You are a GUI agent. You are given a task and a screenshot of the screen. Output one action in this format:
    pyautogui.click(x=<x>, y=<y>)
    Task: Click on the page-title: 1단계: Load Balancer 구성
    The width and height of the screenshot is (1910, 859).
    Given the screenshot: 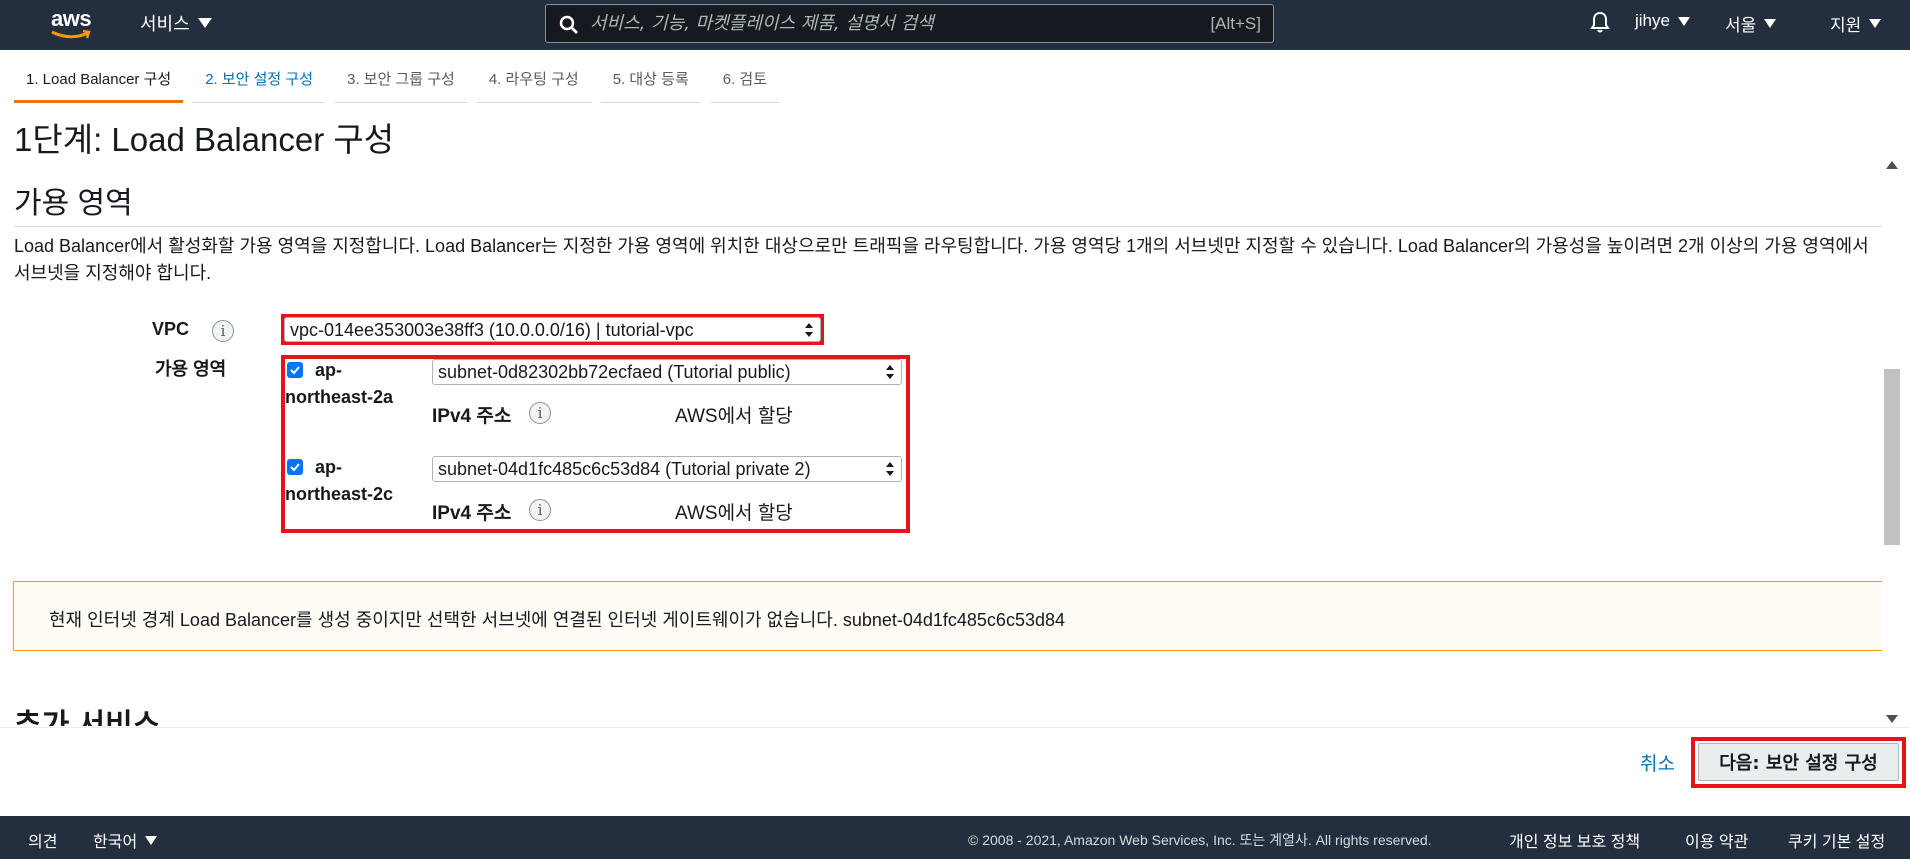 What is the action you would take?
    pyautogui.click(x=204, y=139)
    